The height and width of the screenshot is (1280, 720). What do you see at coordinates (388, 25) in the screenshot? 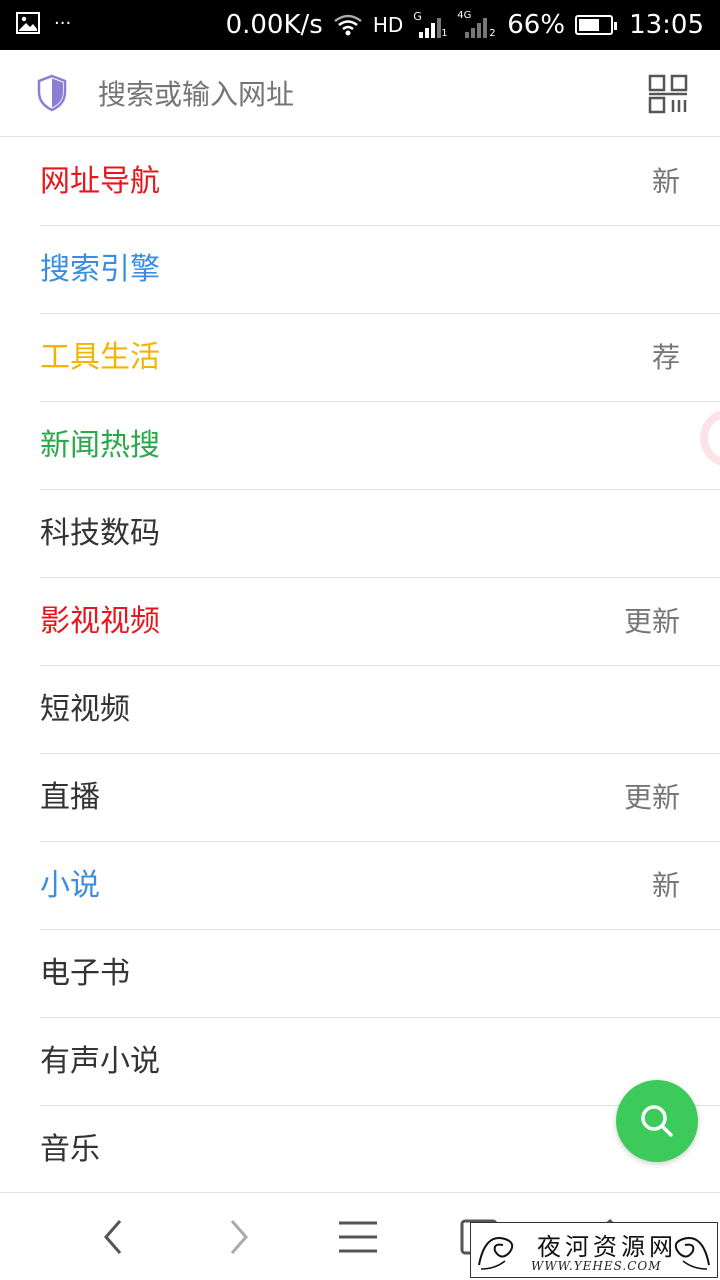
I see `hd-indicator: HD` at bounding box center [388, 25].